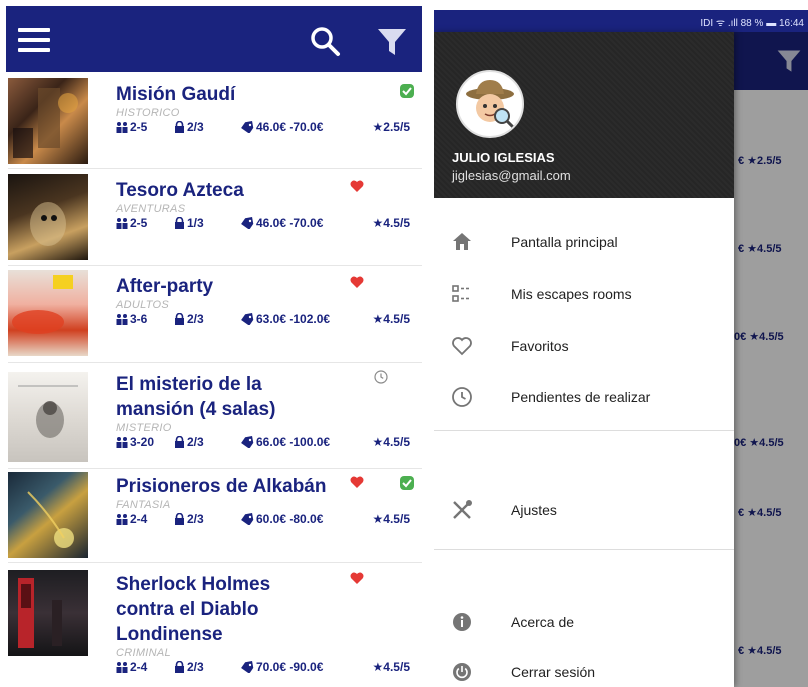  I want to click on menu-divider, so click(584, 430).